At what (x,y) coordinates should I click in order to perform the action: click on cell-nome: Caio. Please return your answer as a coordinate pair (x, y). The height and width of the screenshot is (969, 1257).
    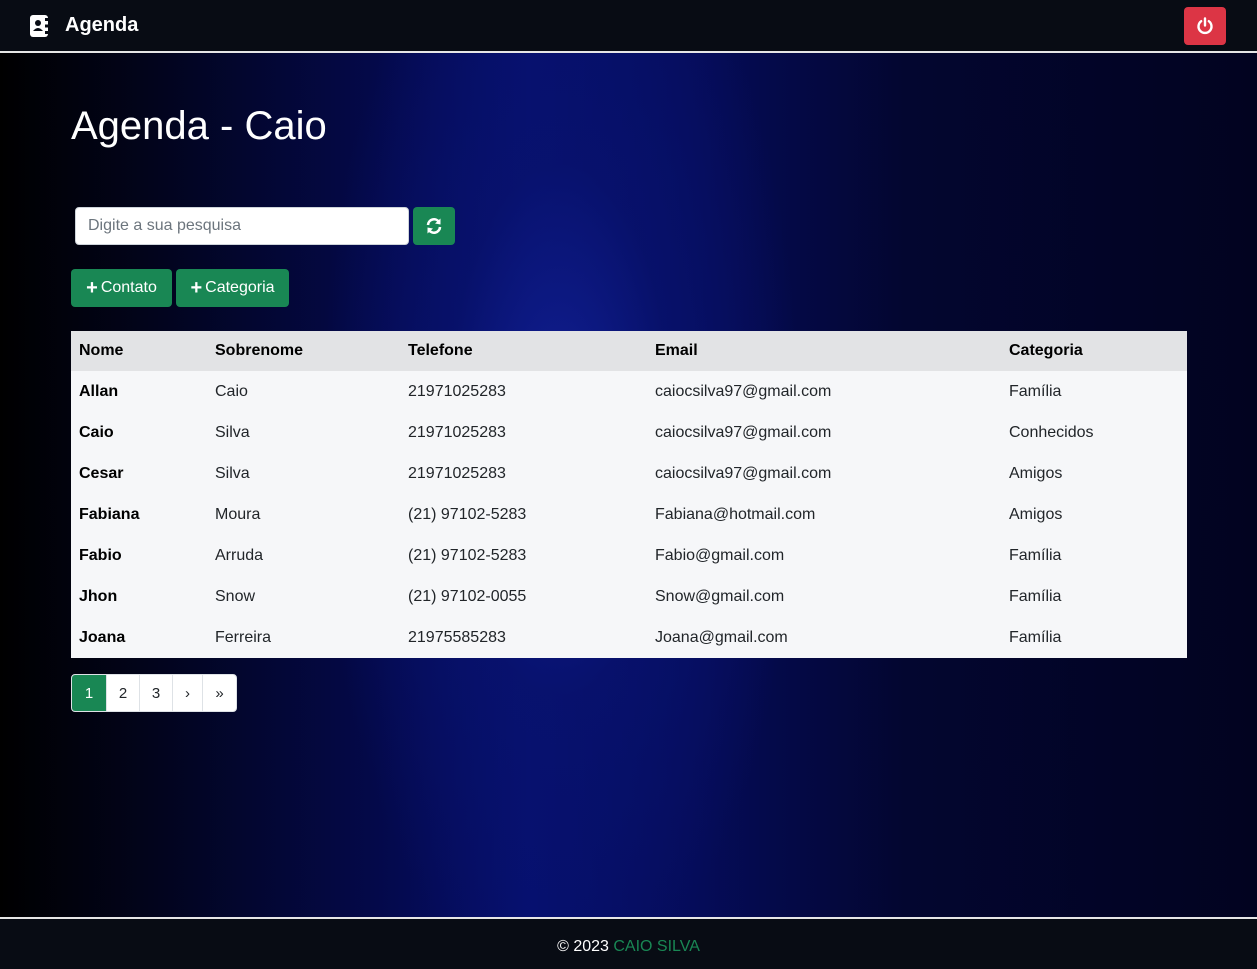
    Looking at the image, I should click on (96, 432).